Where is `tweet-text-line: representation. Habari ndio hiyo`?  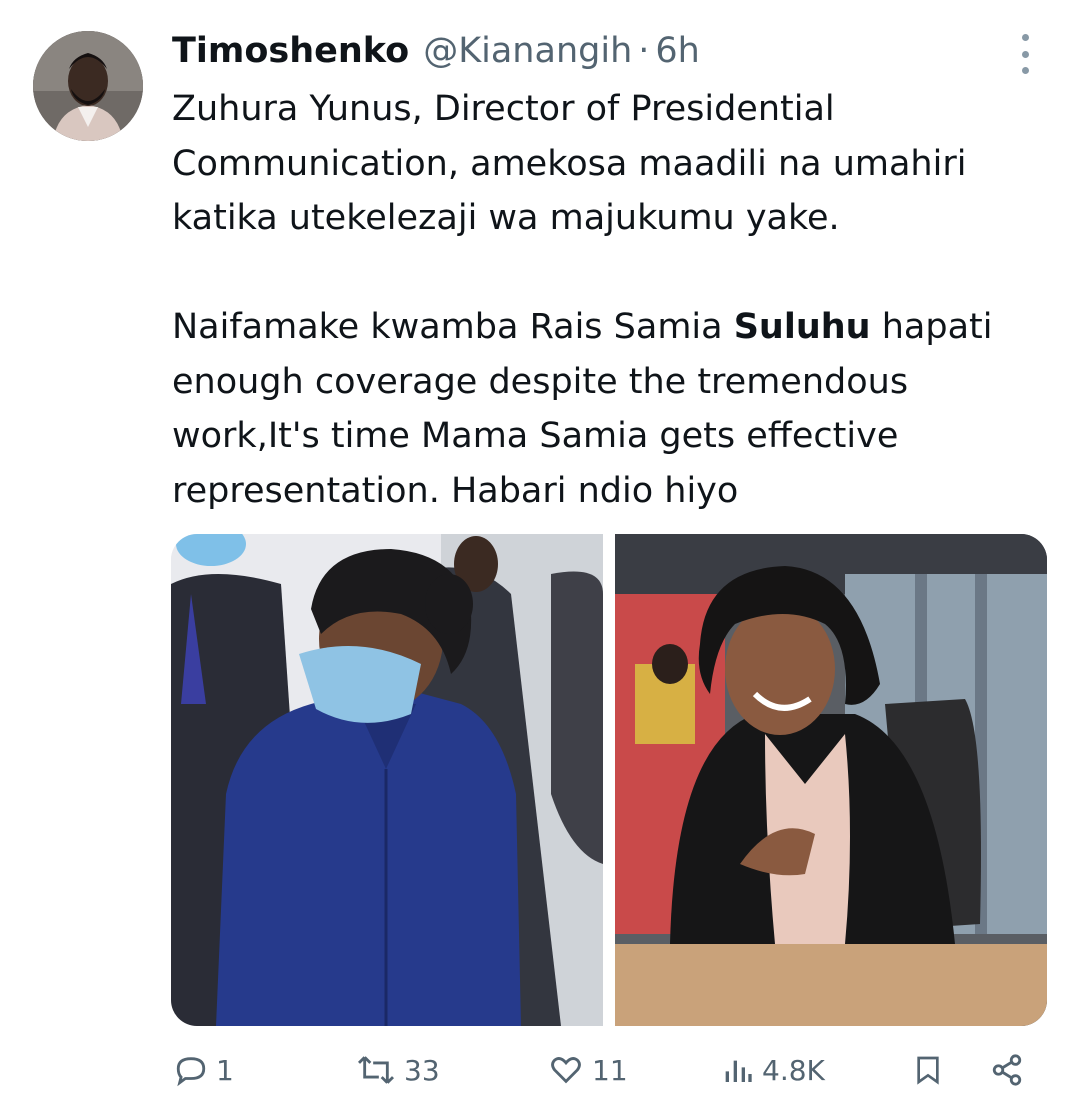 tweet-text-line: representation. Habari ndio hiyo is located at coordinates (455, 490).